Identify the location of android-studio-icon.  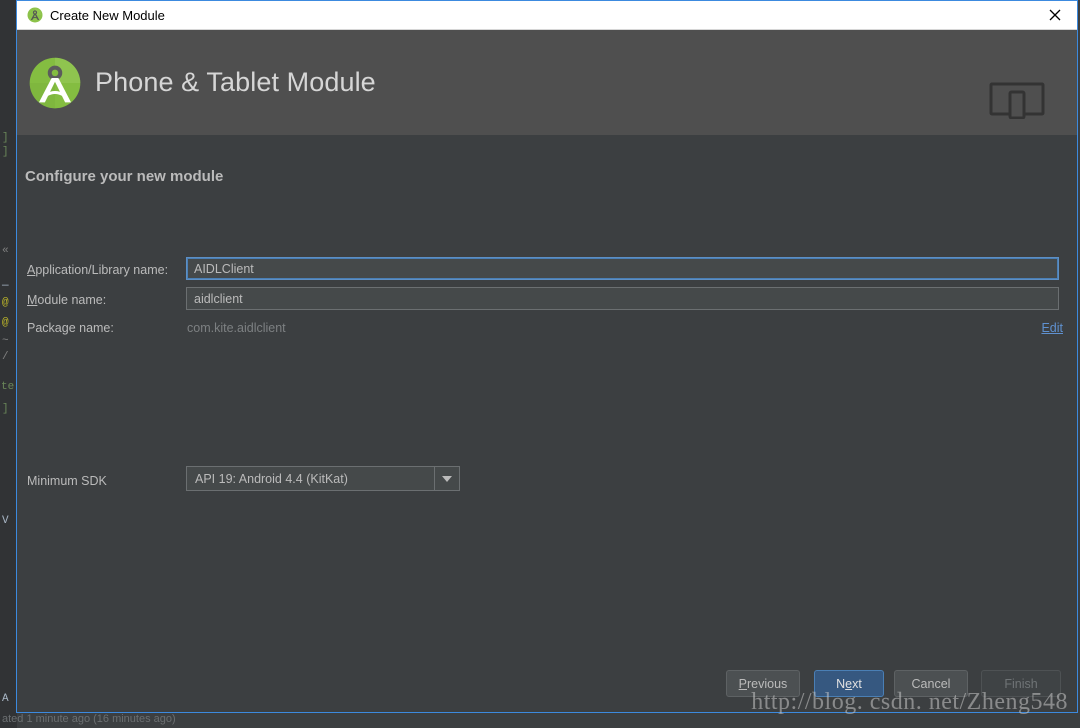
(35, 15).